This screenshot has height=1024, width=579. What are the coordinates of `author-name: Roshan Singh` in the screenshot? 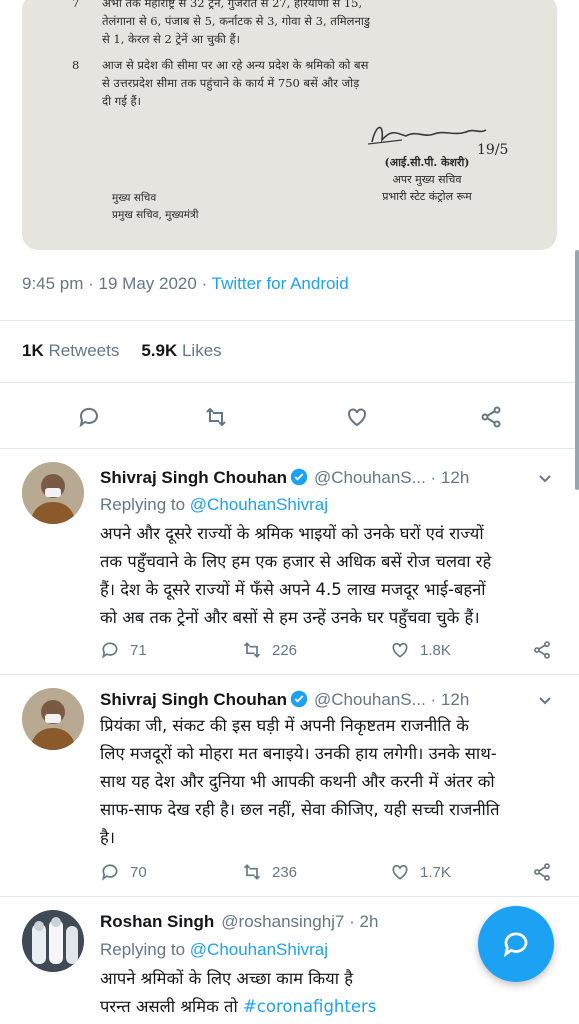 It's located at (157, 921).